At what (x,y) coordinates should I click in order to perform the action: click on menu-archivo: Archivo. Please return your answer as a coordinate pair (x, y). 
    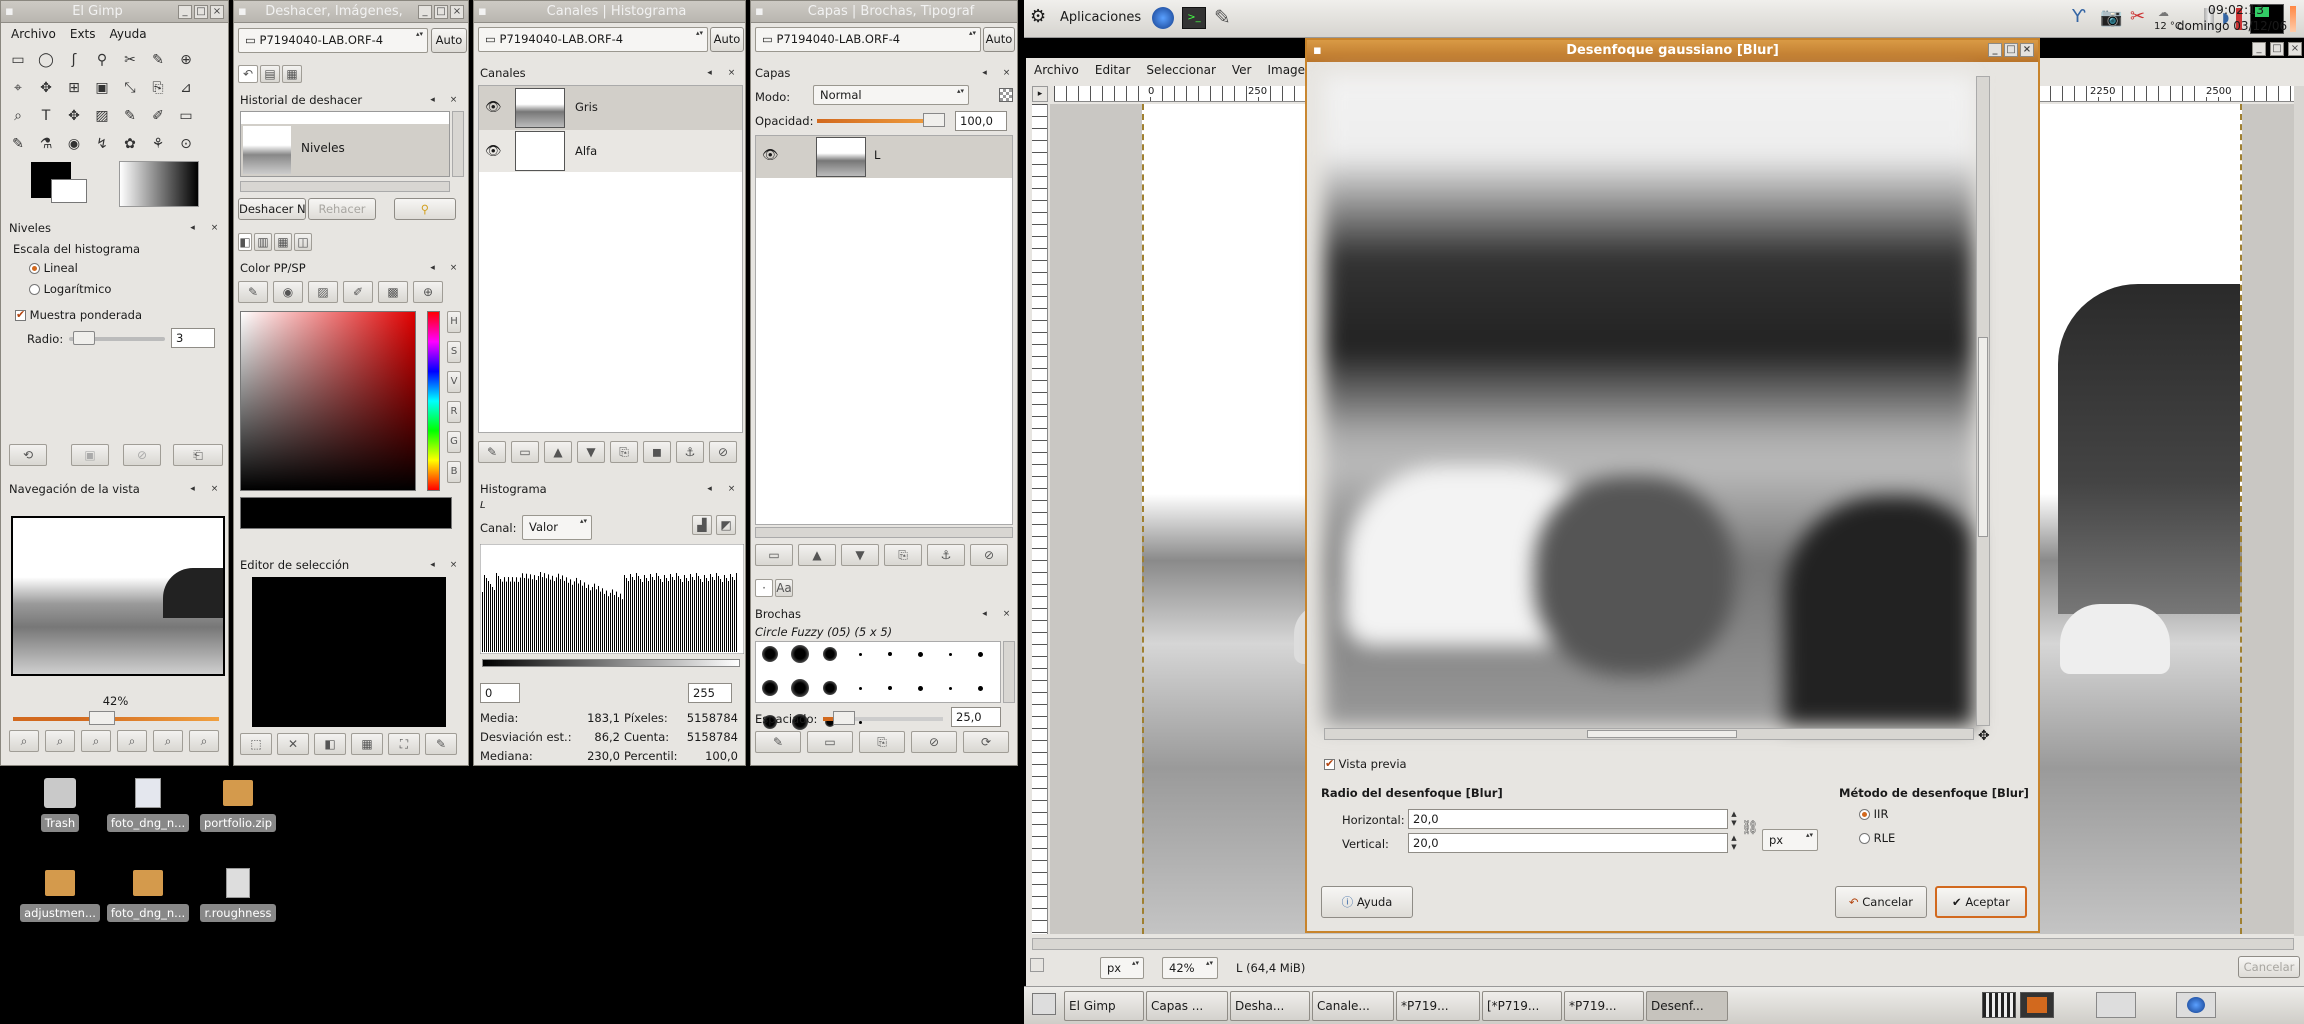
    Looking at the image, I should click on (33, 34).